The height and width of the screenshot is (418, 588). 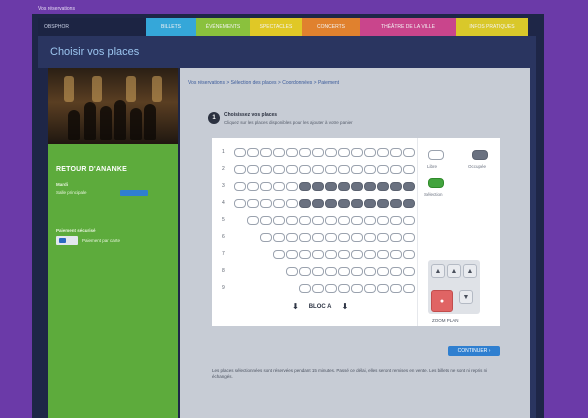 I want to click on nav-tab: SPECTACLES, so click(x=276, y=27).